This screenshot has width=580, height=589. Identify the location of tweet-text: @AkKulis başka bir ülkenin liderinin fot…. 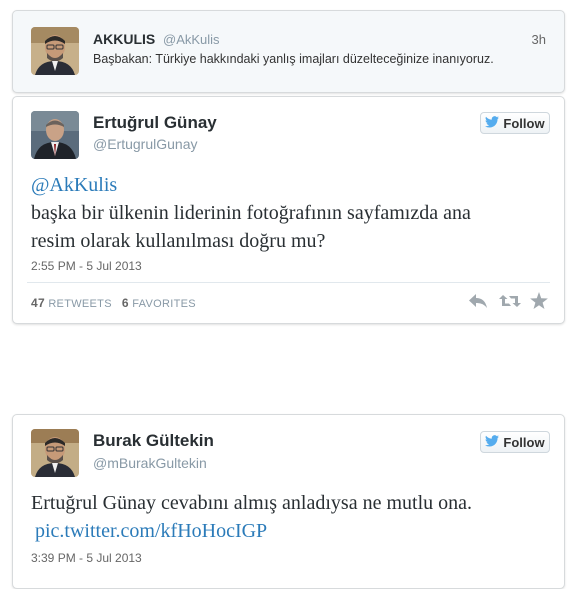
(291, 213).